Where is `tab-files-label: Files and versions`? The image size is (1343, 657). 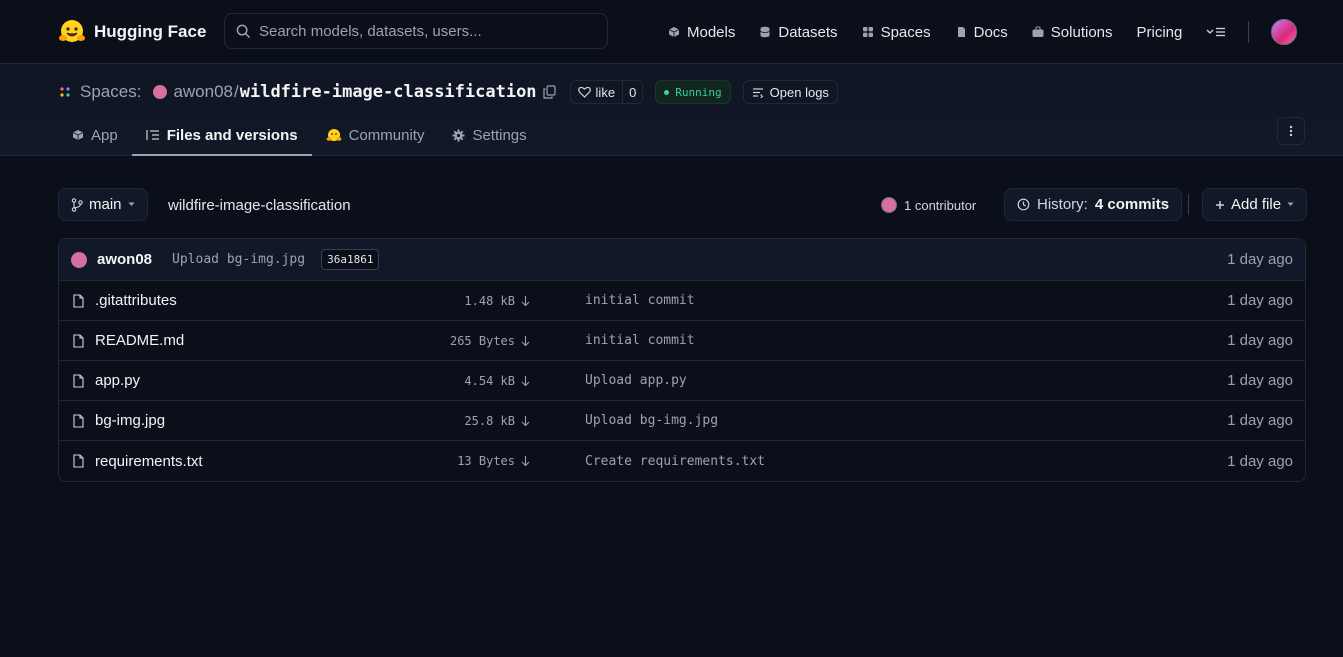
tab-files-label: Files and versions is located at coordinates (232, 135).